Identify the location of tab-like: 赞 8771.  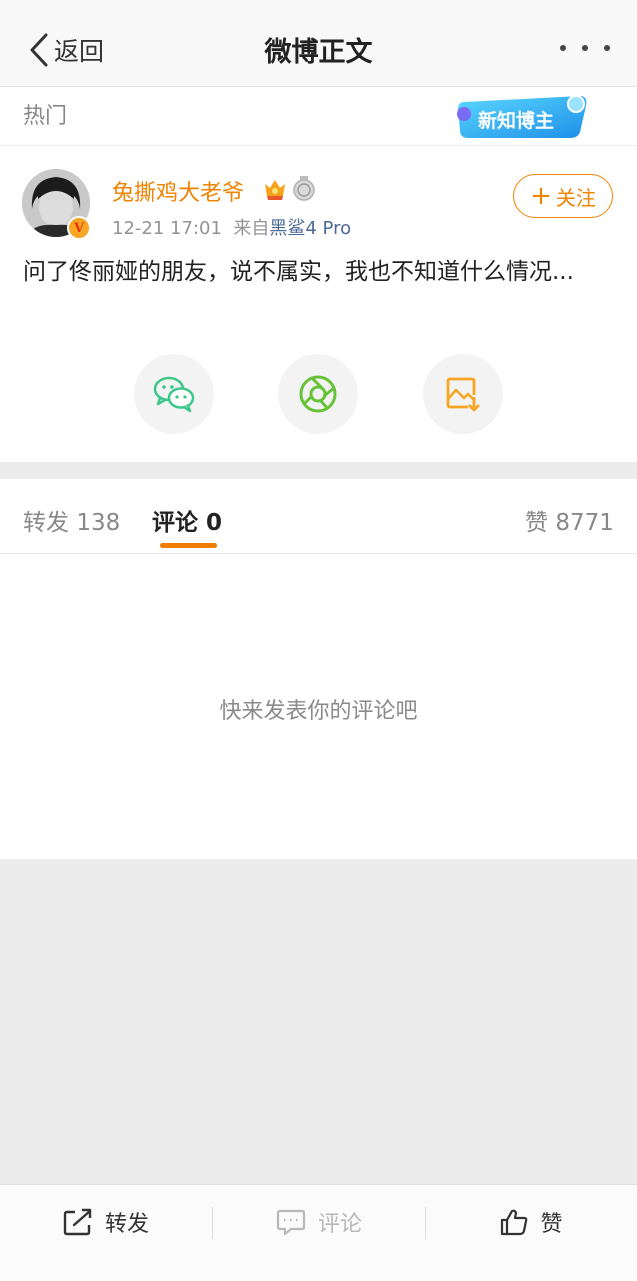
(569, 520).